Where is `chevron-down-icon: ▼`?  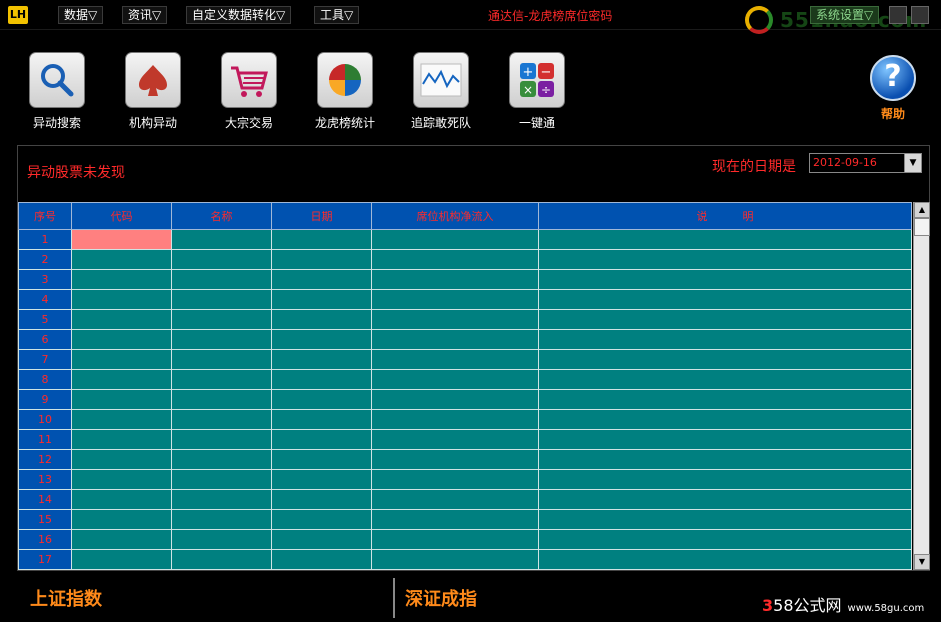
chevron-down-icon: ▼ is located at coordinates (912, 163).